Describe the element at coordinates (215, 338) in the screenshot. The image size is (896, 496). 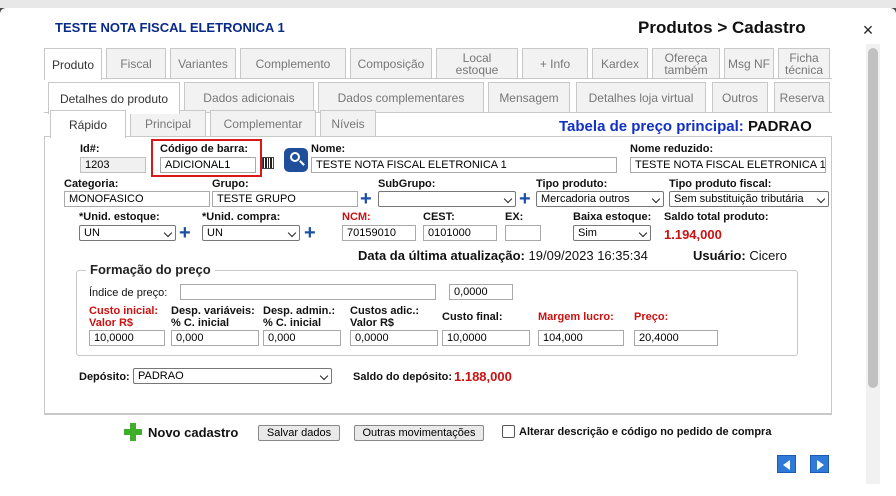
I see `variable-expenses-input: 0,000` at that location.